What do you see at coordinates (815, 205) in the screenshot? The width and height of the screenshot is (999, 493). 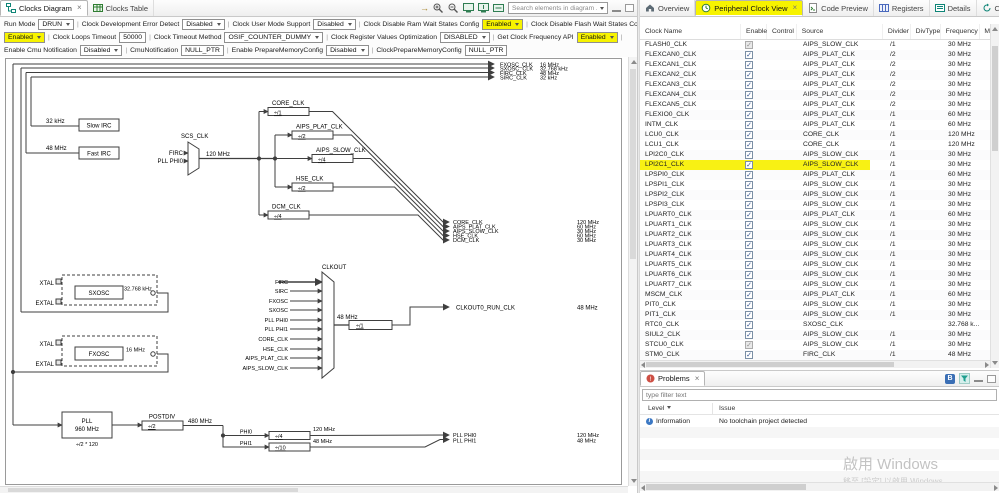 I see `table-row: LPSPI3_CLK ✓ AIPS_SLOW_CLK/1 30 MHz` at bounding box center [815, 205].